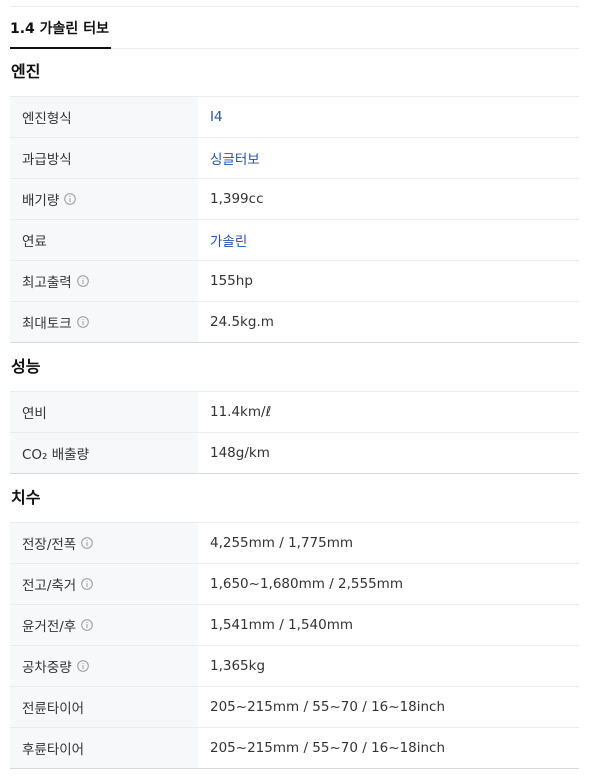  What do you see at coordinates (388, 240) in the screenshot?
I see `spec-value-link: 가솔린` at bounding box center [388, 240].